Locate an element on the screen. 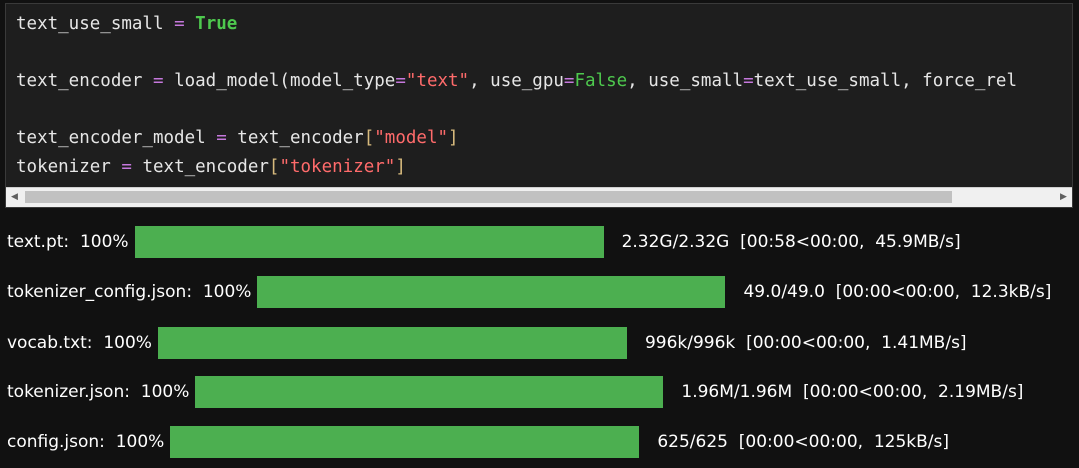 Image resolution: width=1079 pixels, height=468 pixels. code-token: , use_gpu is located at coordinates (516, 81).